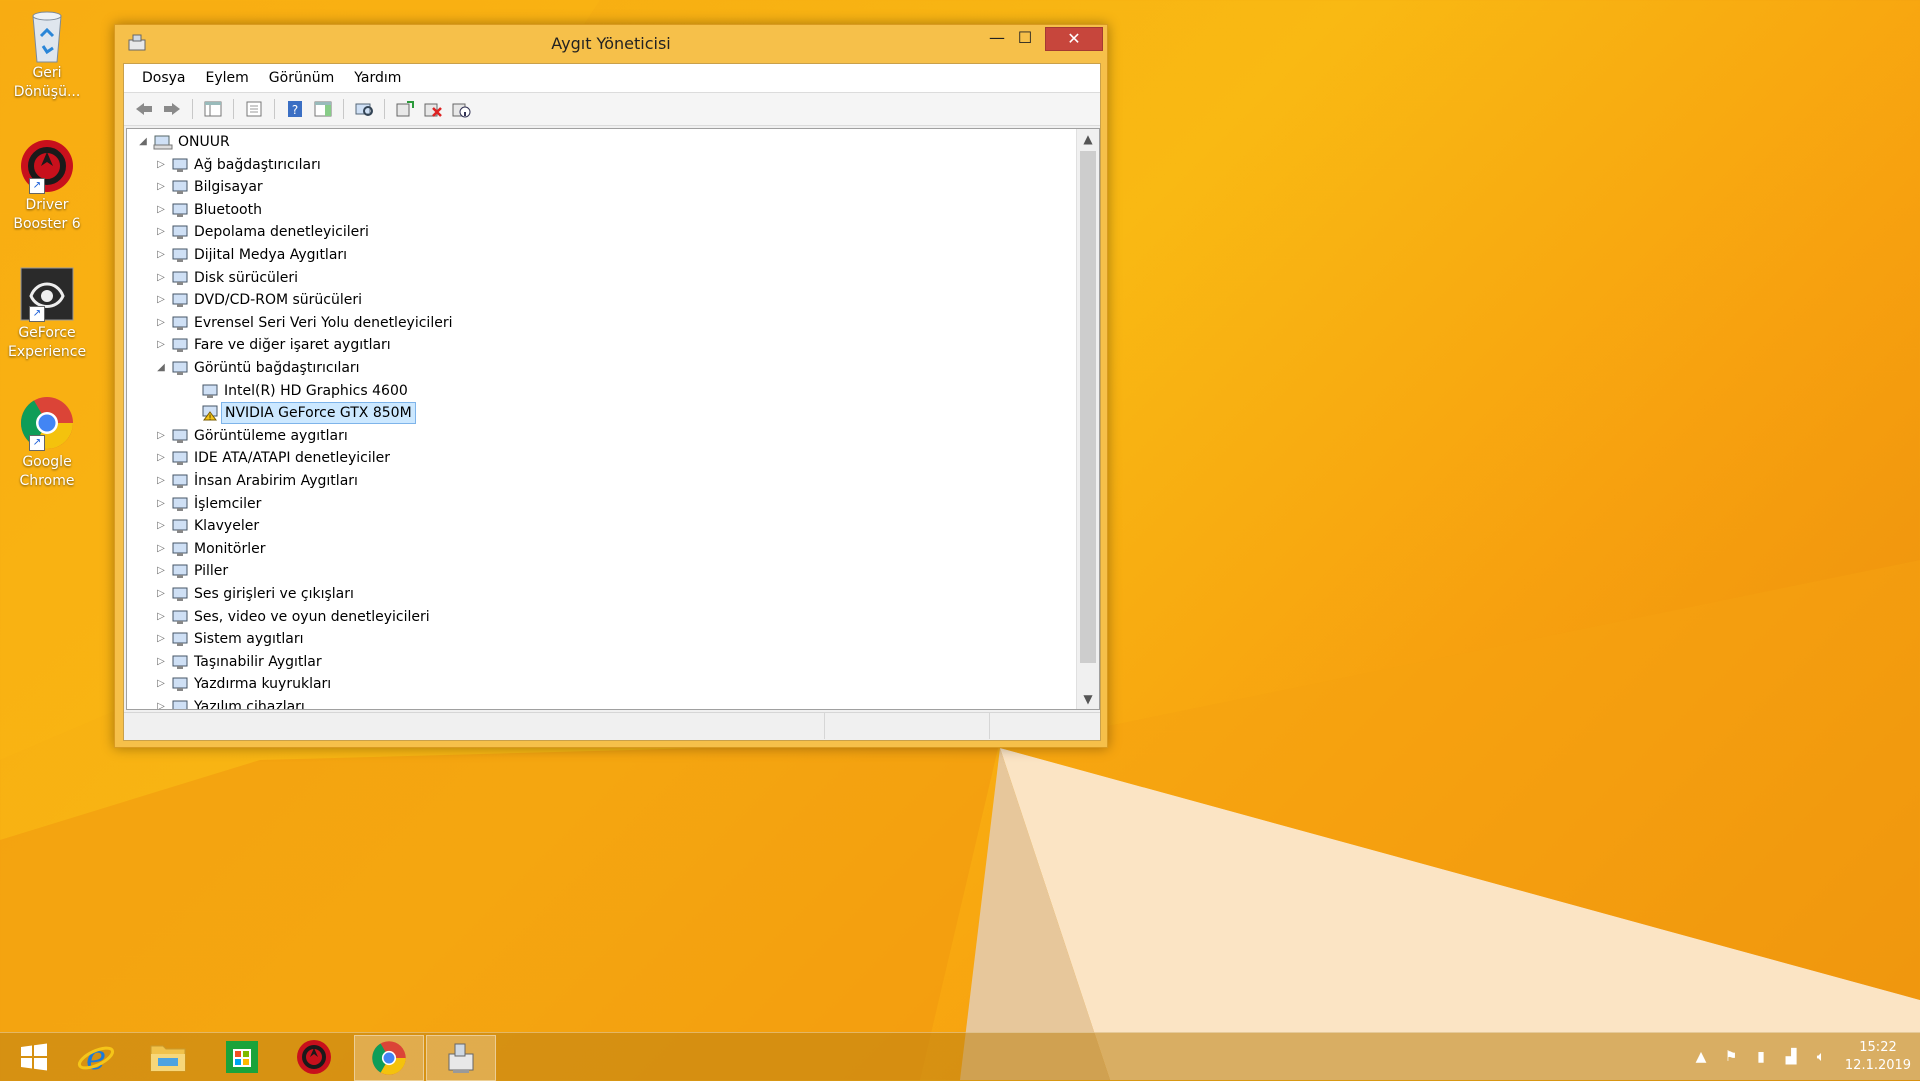 Image resolution: width=1920 pixels, height=1081 pixels. Describe the element at coordinates (1878, 1057) in the screenshot. I see `clock: 15:22 12.1.2019` at that location.